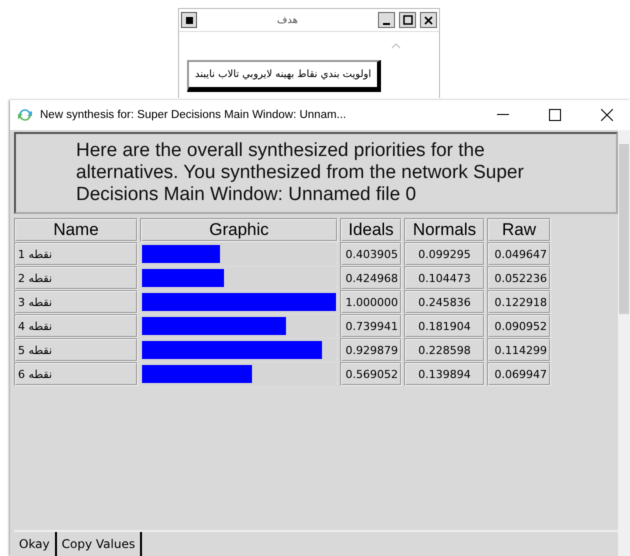  Describe the element at coordinates (371, 254) in the screenshot. I see `table-cell: 0.403905` at that location.